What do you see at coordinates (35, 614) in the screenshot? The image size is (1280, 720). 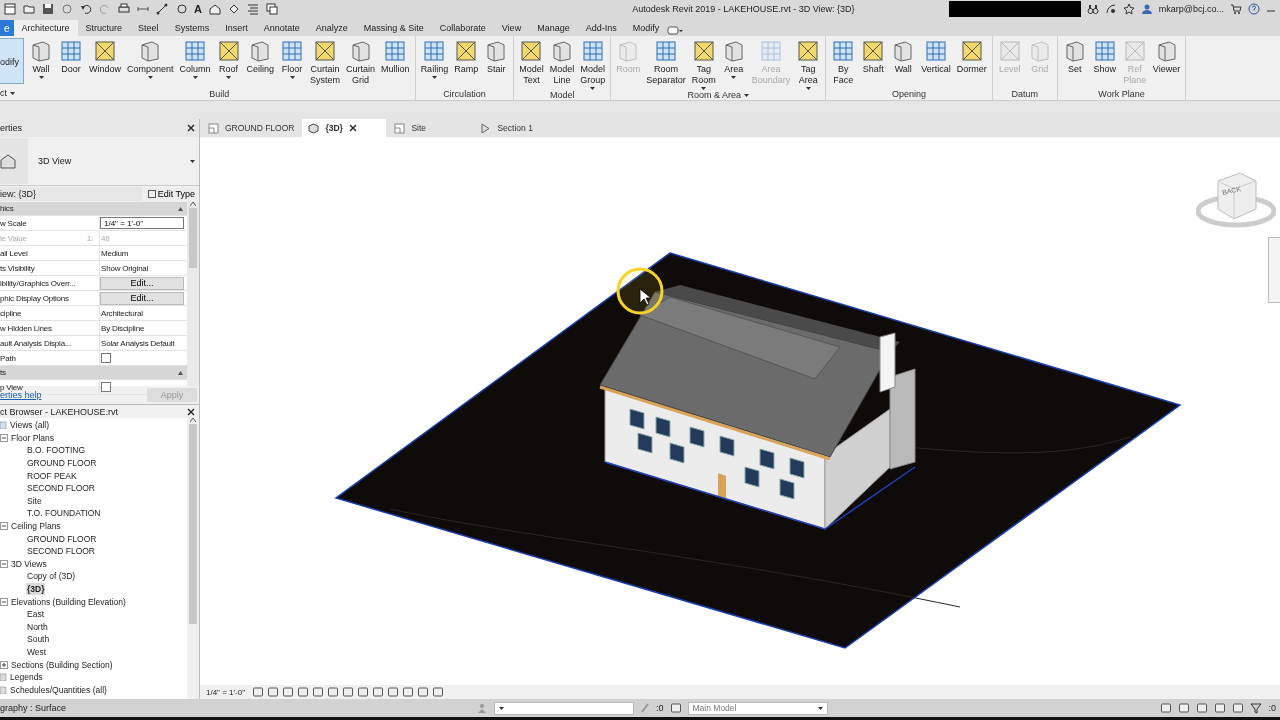 I see `tree-item: East` at bounding box center [35, 614].